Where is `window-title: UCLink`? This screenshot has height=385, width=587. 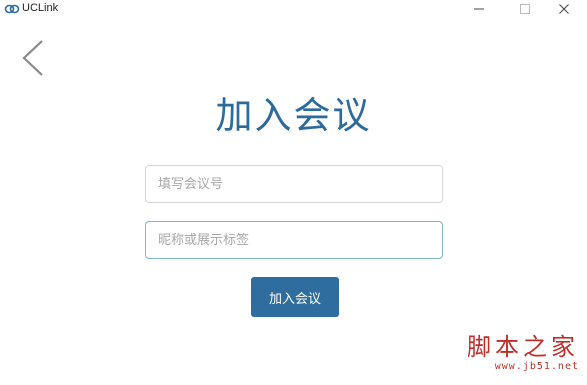
window-title: UCLink is located at coordinates (40, 8).